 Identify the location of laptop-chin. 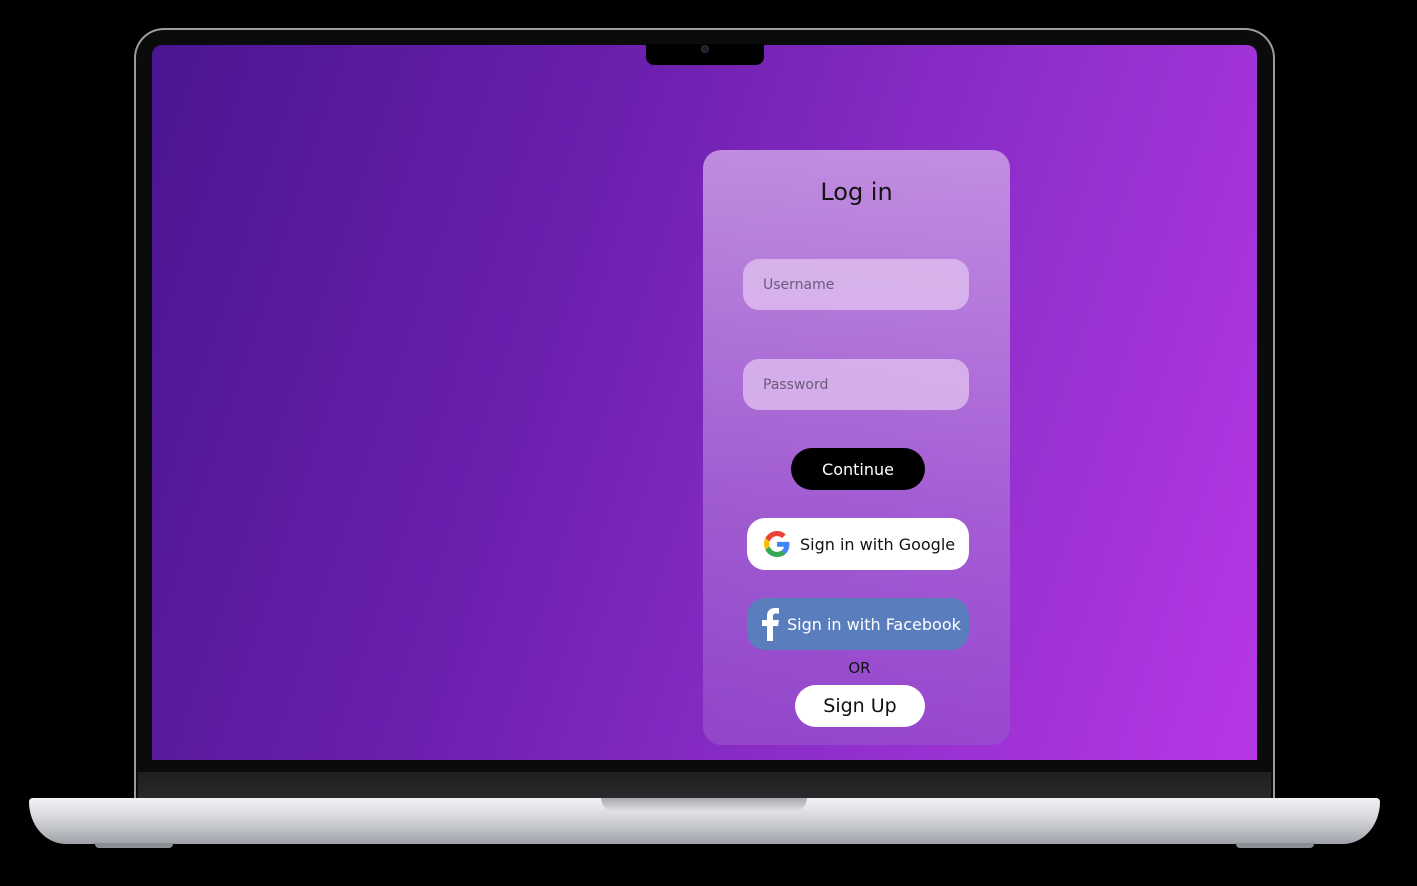
(704, 785).